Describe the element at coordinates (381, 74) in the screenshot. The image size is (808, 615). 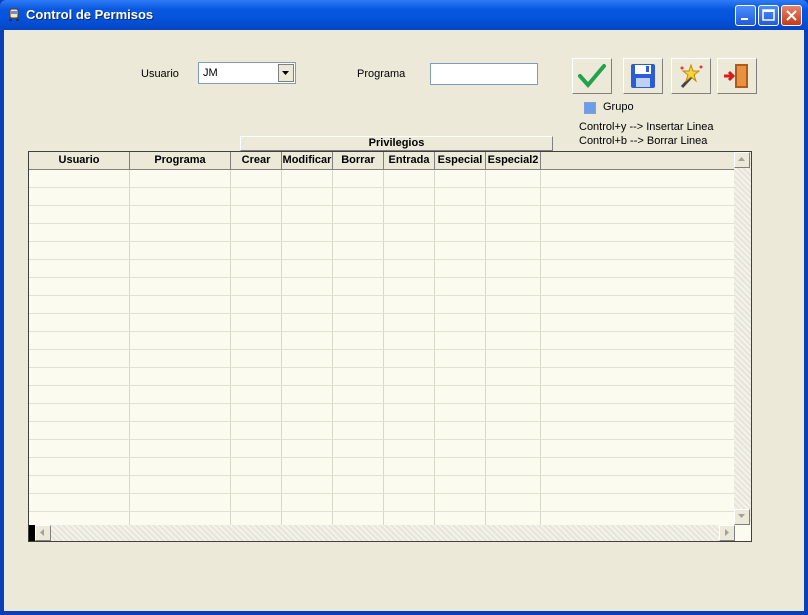
I see `programa-label: Programa` at that location.